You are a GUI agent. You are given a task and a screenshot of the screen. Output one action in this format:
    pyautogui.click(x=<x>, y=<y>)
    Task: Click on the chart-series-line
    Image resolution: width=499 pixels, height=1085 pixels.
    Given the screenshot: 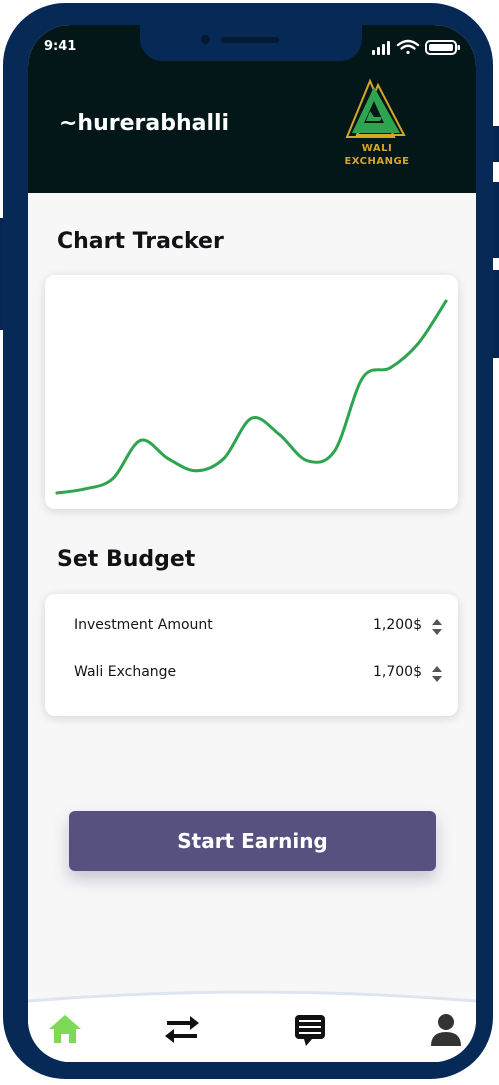 What is the action you would take?
    pyautogui.click(x=251, y=397)
    